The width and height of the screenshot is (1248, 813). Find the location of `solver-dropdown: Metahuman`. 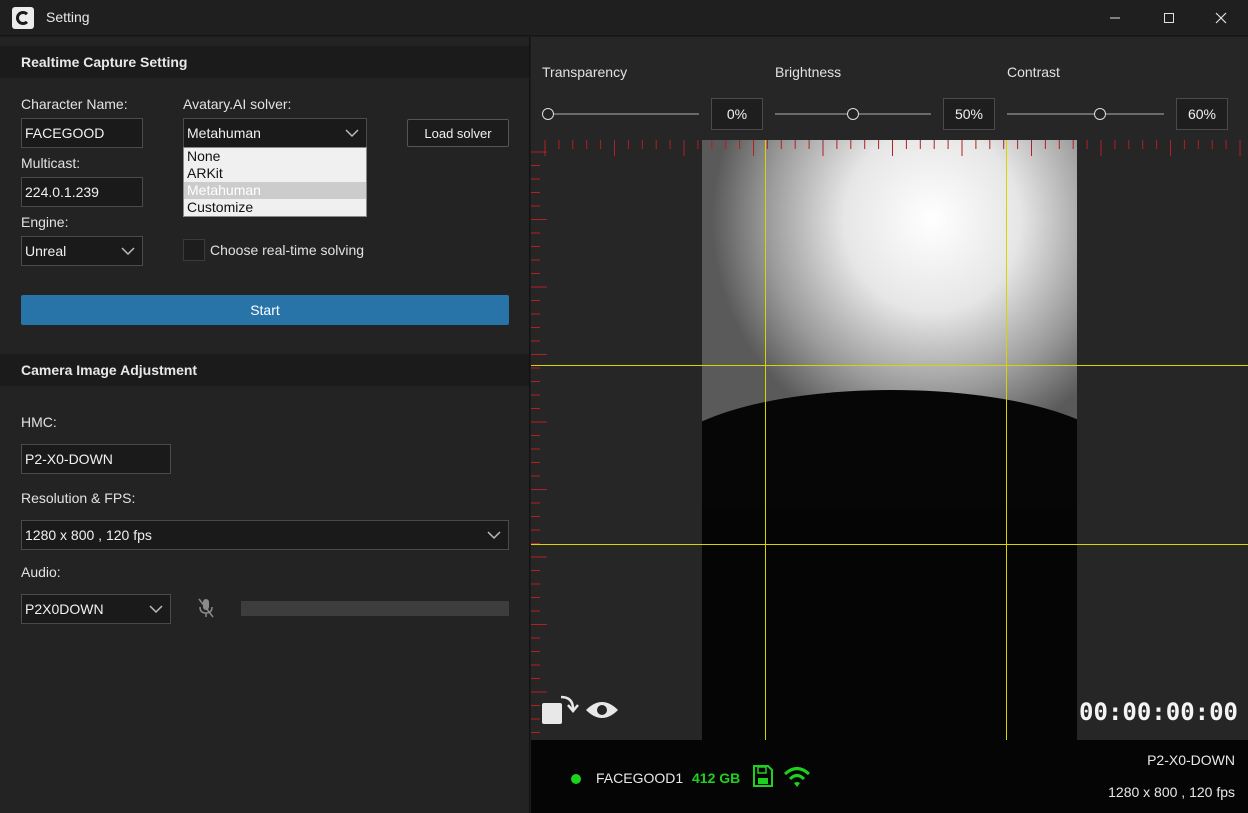

solver-dropdown: Metahuman is located at coordinates (275, 133).